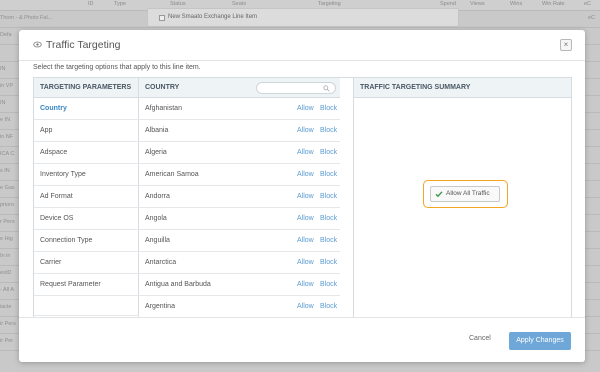 The height and width of the screenshot is (372, 600). Describe the element at coordinates (7, 188) in the screenshot. I see `background-row-name: e Gas` at that location.